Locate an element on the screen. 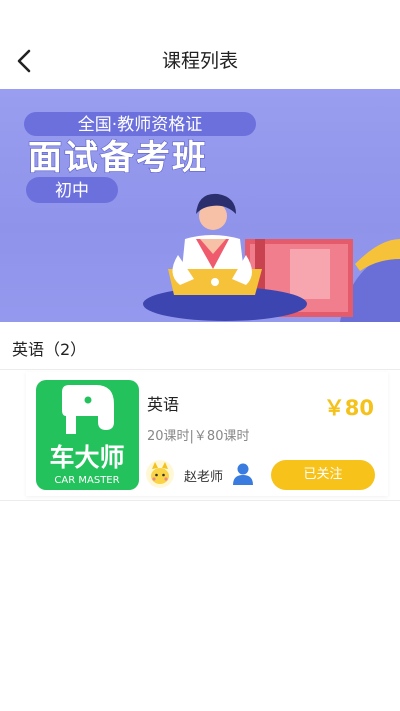  course-logo: 车大师 CAR MASTER is located at coordinates (87, 435).